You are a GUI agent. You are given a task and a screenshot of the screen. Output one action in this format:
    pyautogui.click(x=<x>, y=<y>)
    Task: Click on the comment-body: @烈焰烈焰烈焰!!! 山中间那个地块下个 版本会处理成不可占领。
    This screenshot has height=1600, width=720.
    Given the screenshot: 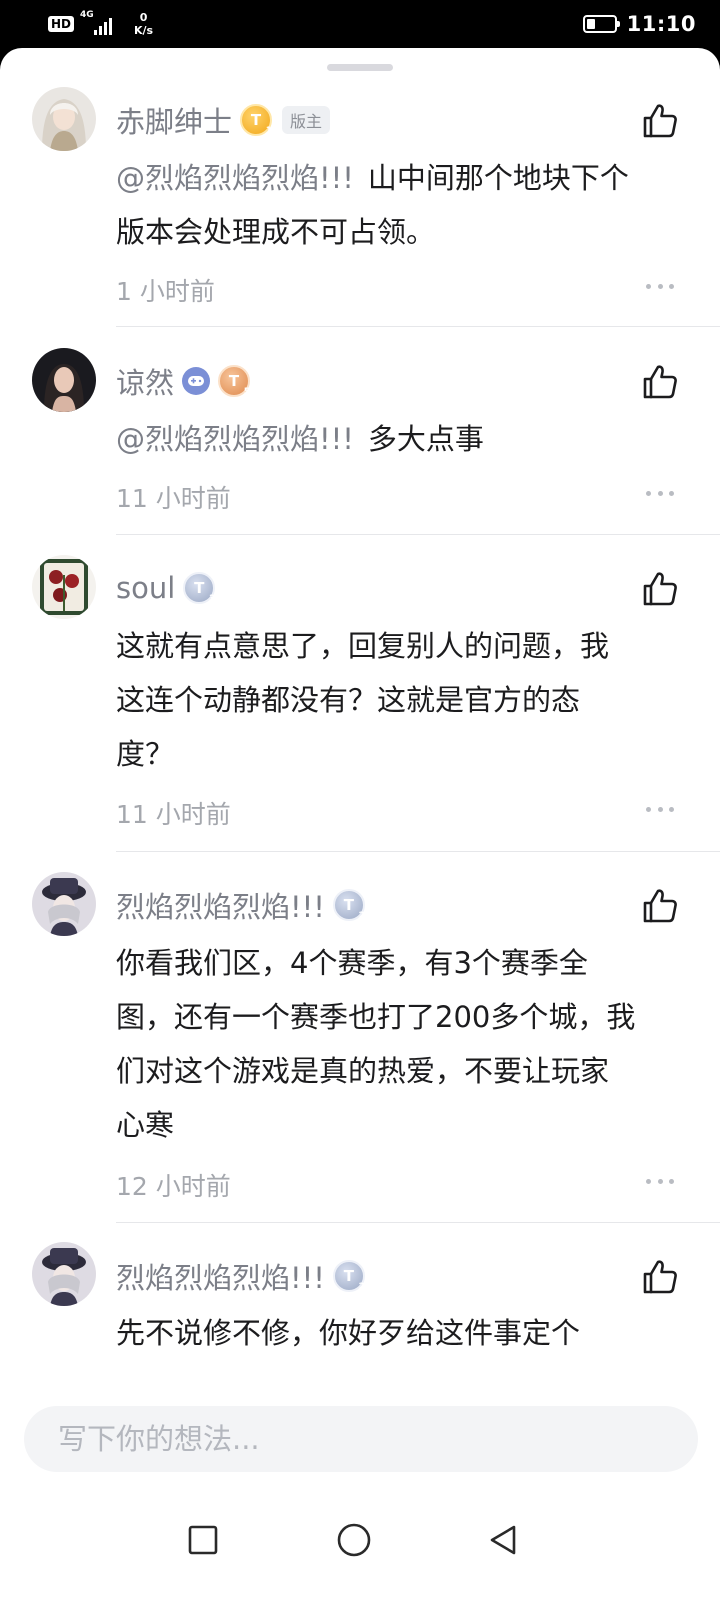 What is the action you would take?
    pyautogui.click(x=396, y=205)
    